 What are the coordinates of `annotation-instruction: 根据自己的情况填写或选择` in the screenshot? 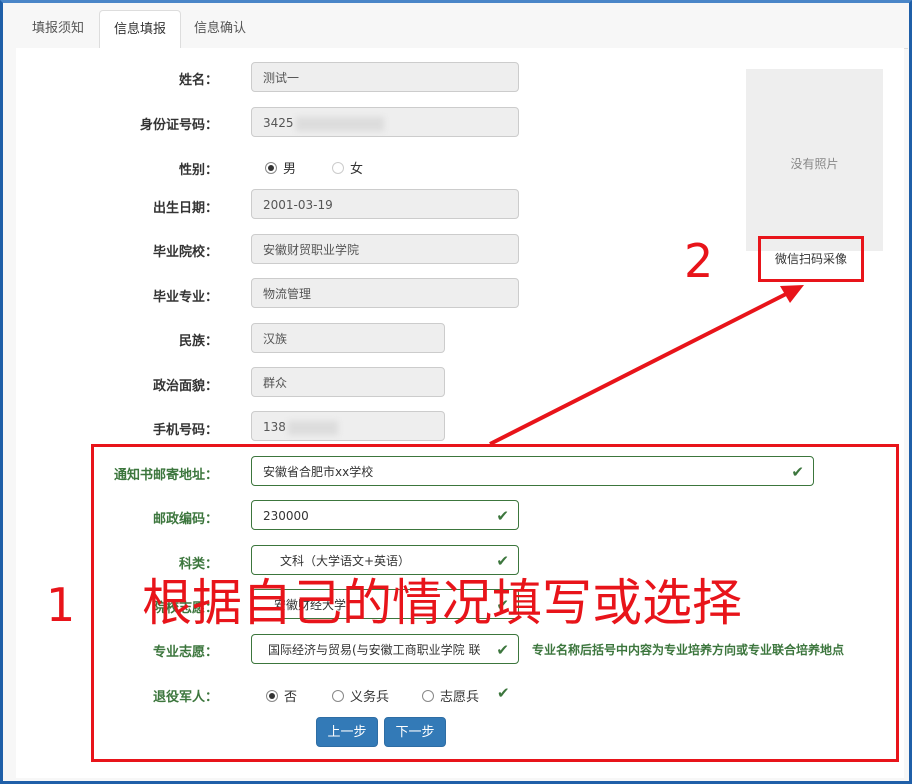 It's located at (442, 603).